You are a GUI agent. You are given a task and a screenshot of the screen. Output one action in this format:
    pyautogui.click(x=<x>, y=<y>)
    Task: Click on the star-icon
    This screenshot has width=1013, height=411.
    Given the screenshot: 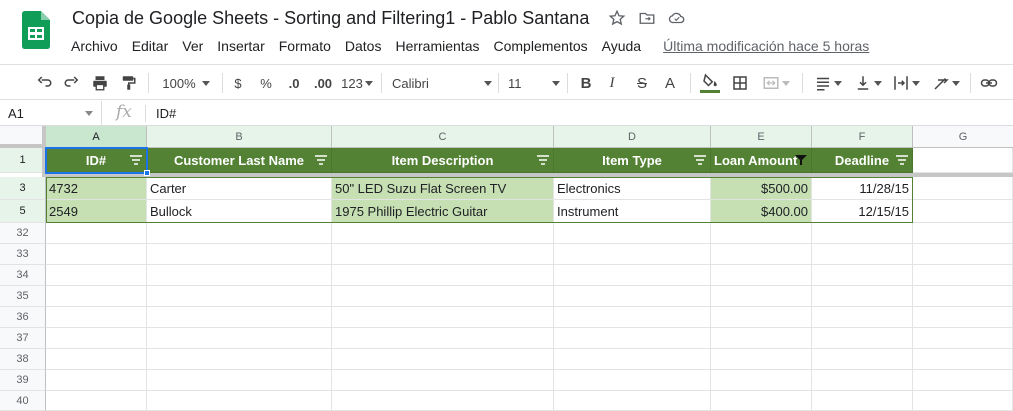 What is the action you would take?
    pyautogui.click(x=617, y=18)
    